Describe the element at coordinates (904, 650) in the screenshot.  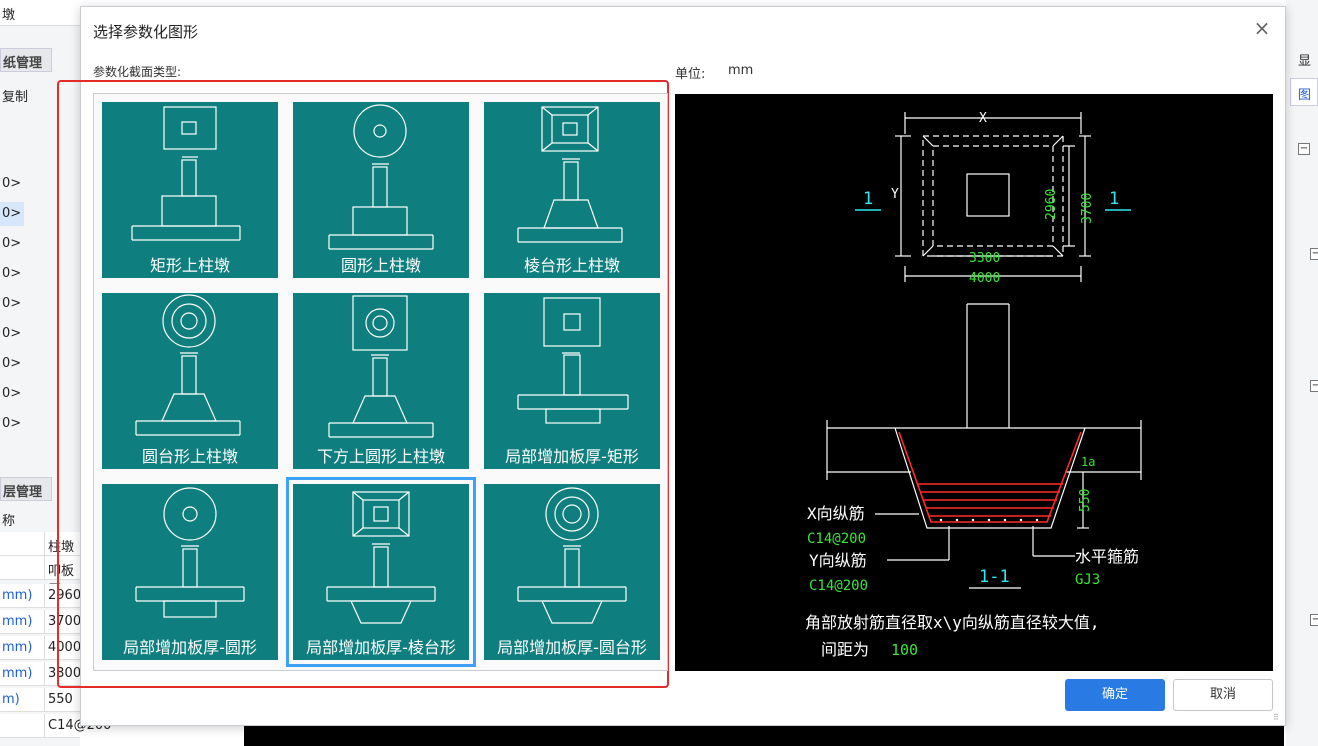
I see `note-spacing-value: 100` at that location.